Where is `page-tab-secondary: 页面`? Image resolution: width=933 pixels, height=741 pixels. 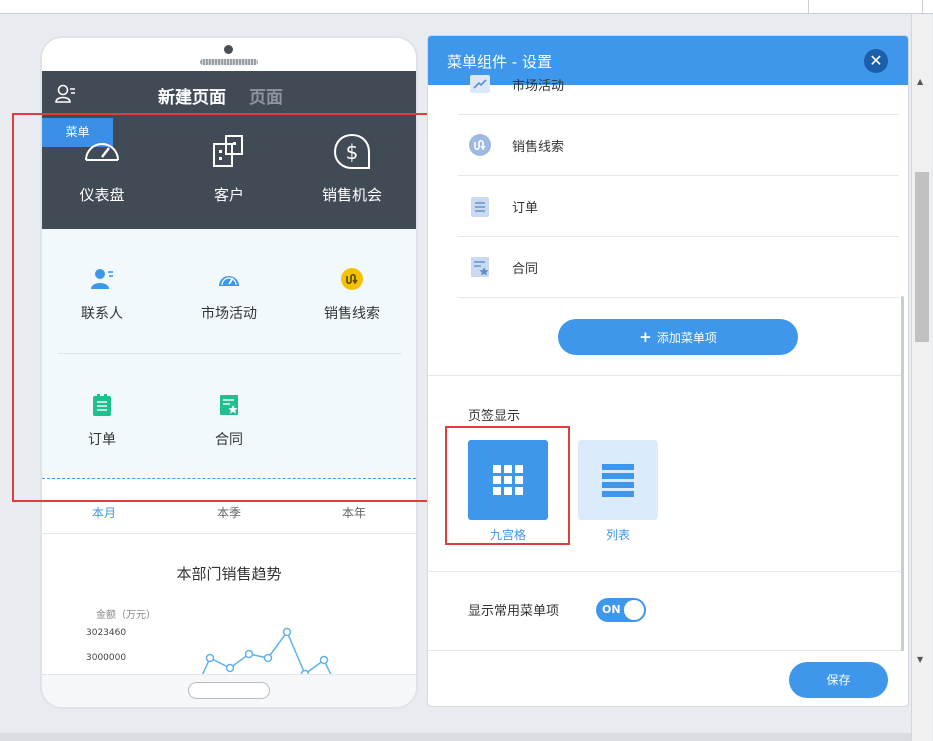 page-tab-secondary: 页面 is located at coordinates (266, 95).